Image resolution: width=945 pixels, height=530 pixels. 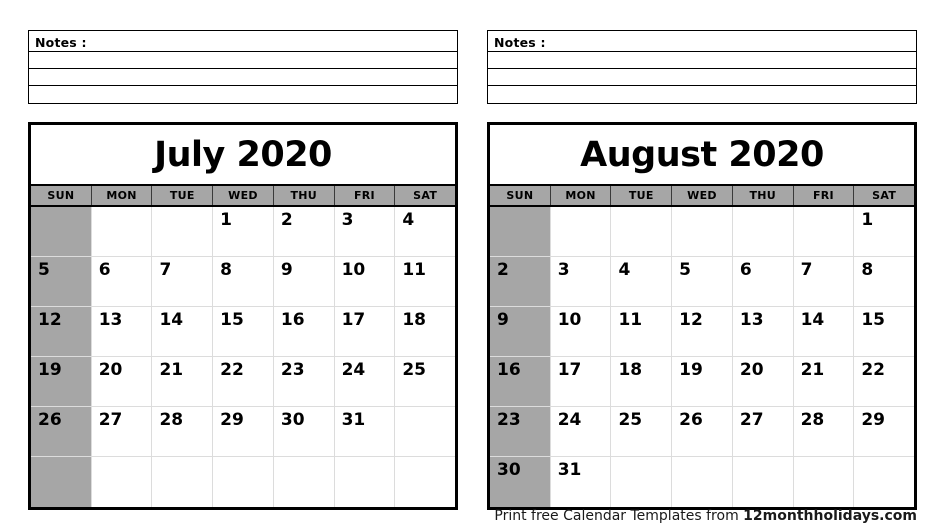 What do you see at coordinates (61, 42) in the screenshot?
I see `notes-label: Notes :` at bounding box center [61, 42].